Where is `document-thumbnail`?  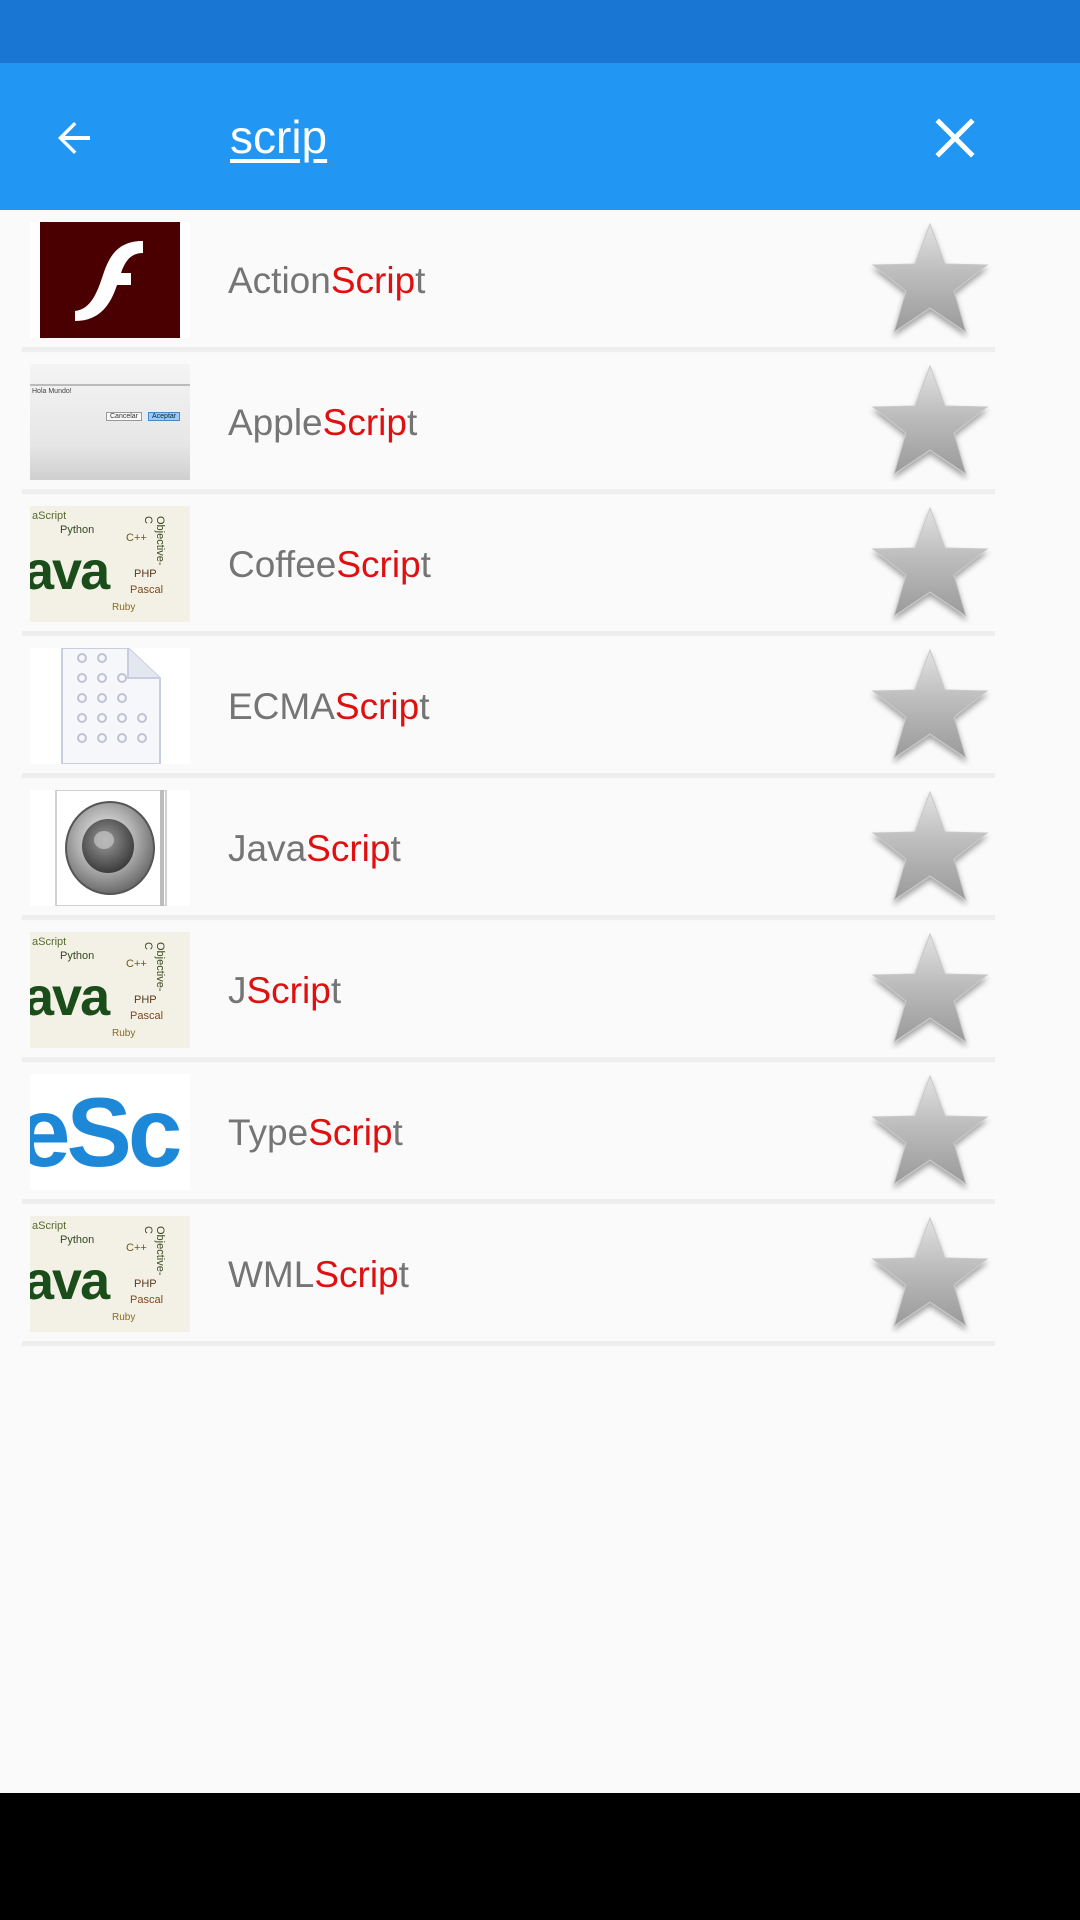 document-thumbnail is located at coordinates (110, 706).